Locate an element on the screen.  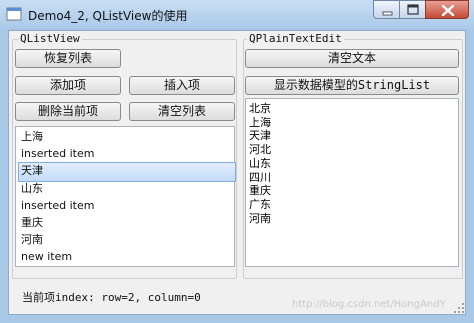
clear-list-button: 清空列表 is located at coordinates (182, 111).